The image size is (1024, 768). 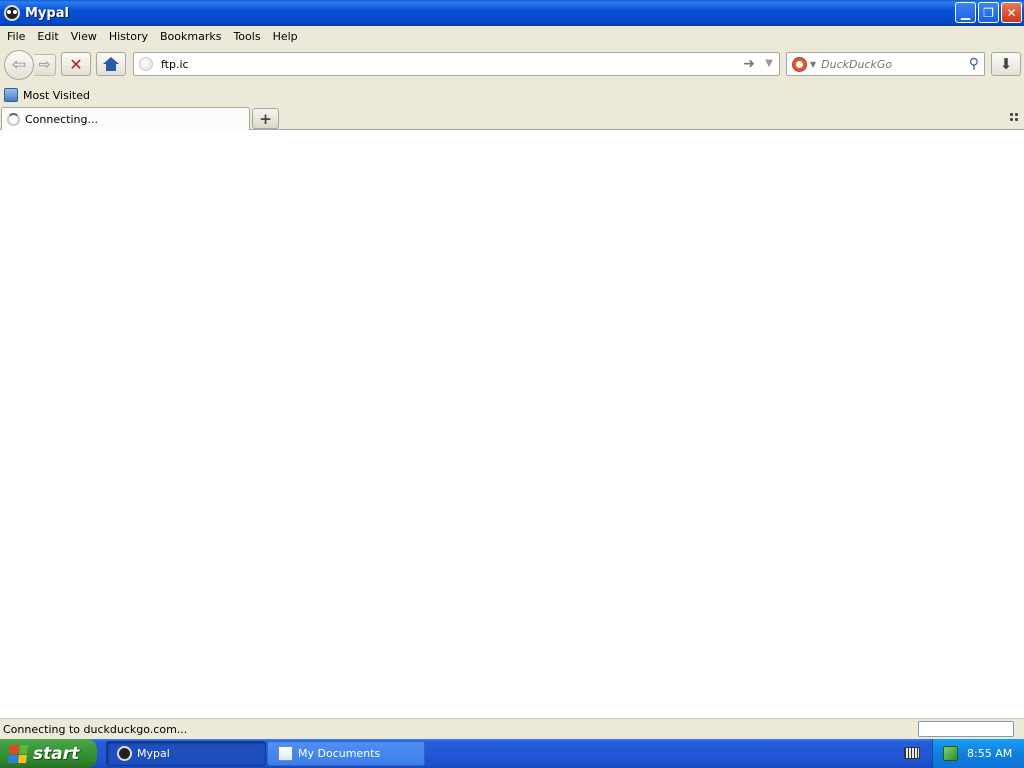 I want to click on search-engine-dropdown-icon: ▼, so click(x=813, y=64).